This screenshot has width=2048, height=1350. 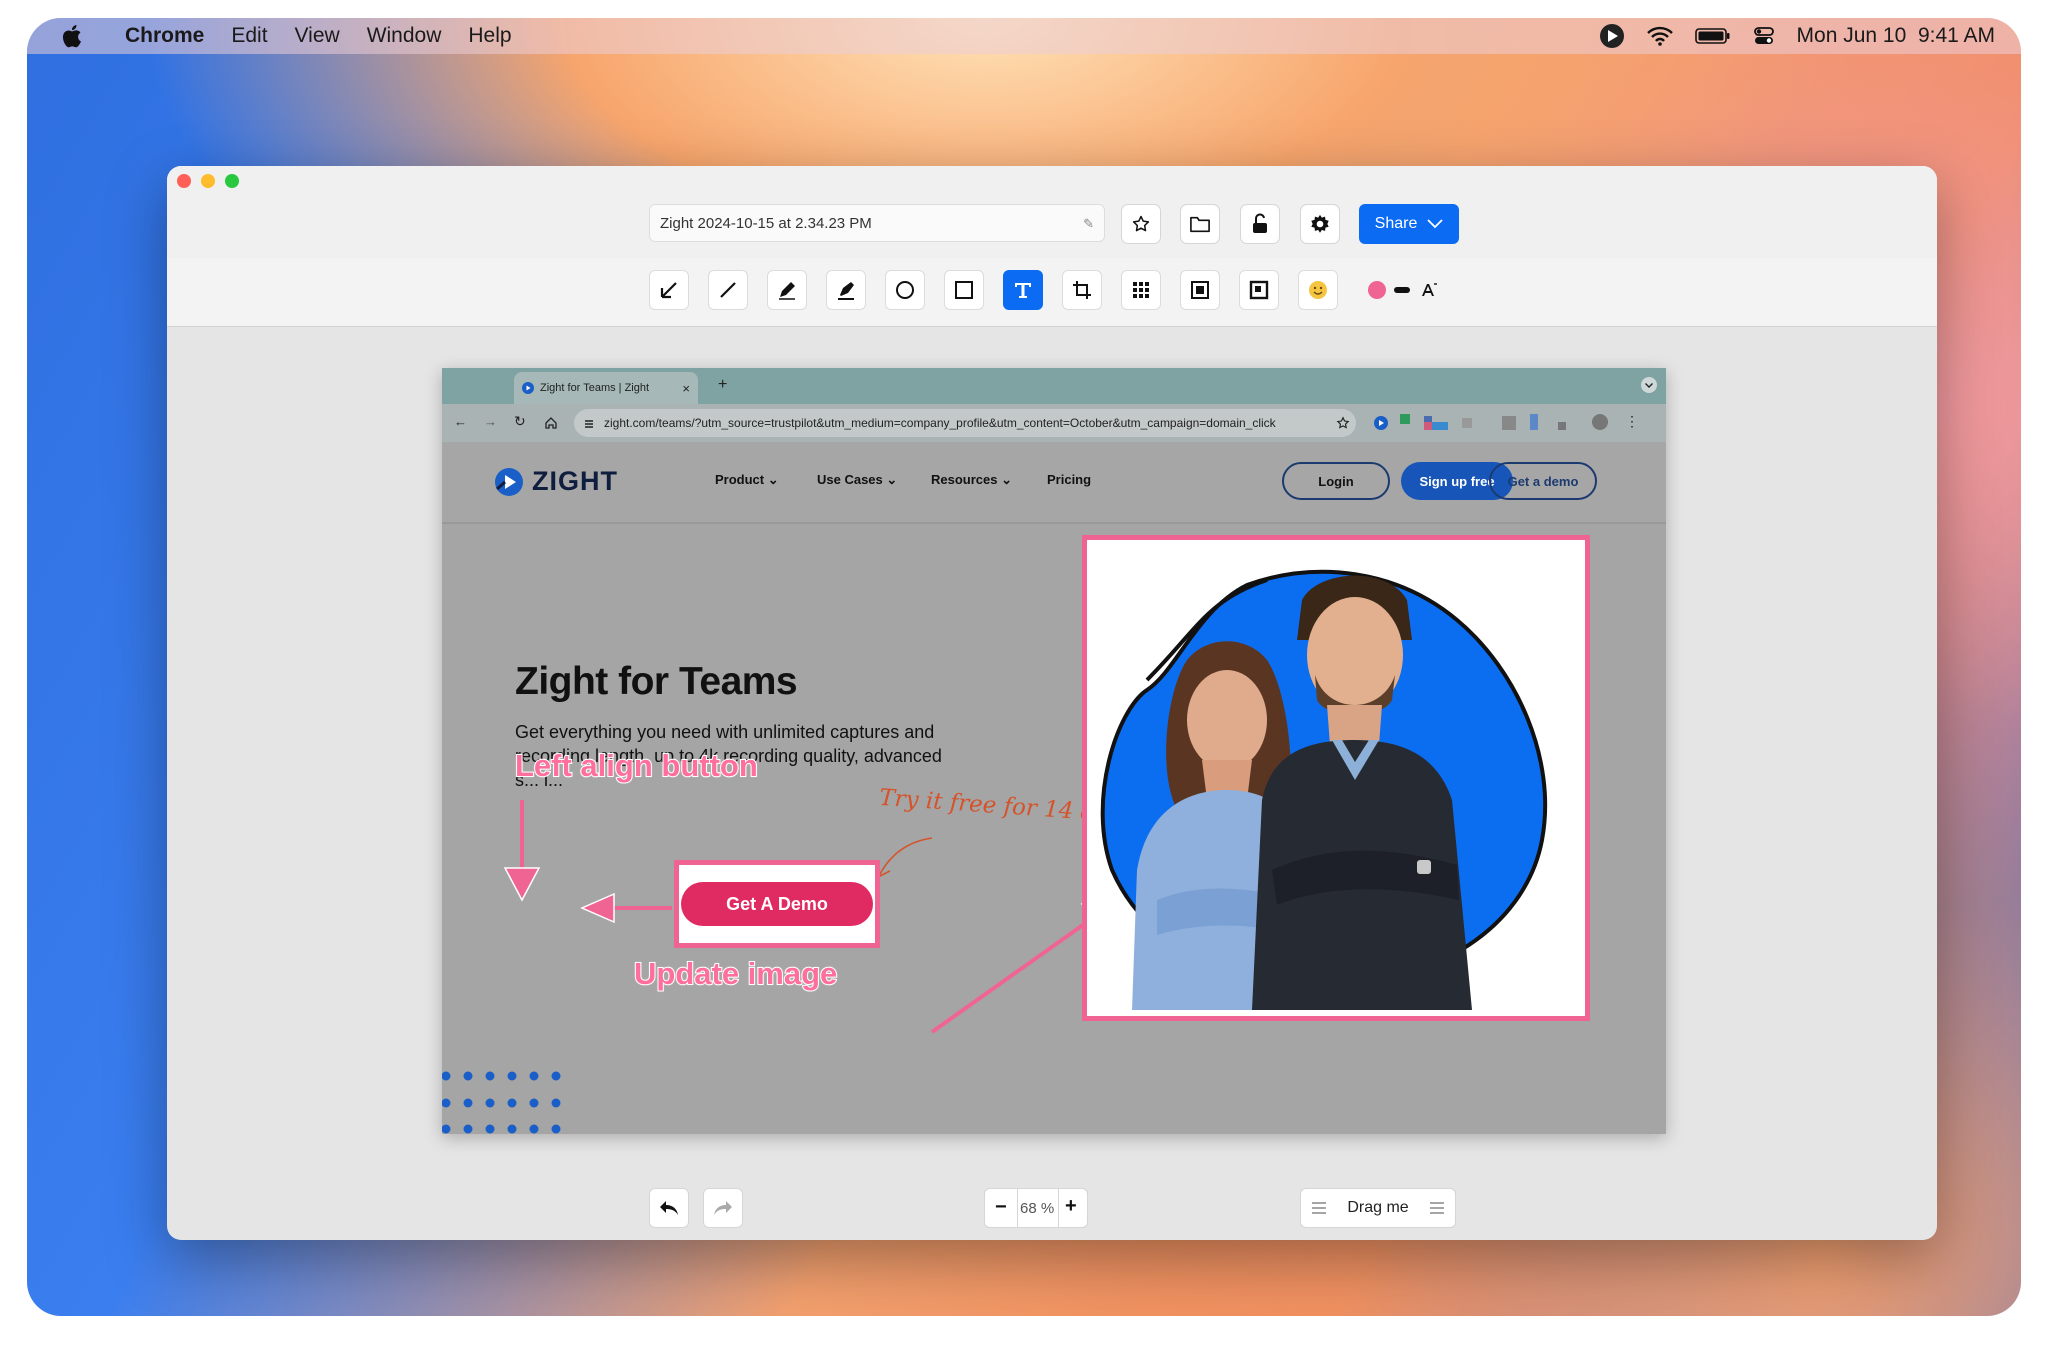 I want to click on decorative-dots, so click(x=501, y=1102).